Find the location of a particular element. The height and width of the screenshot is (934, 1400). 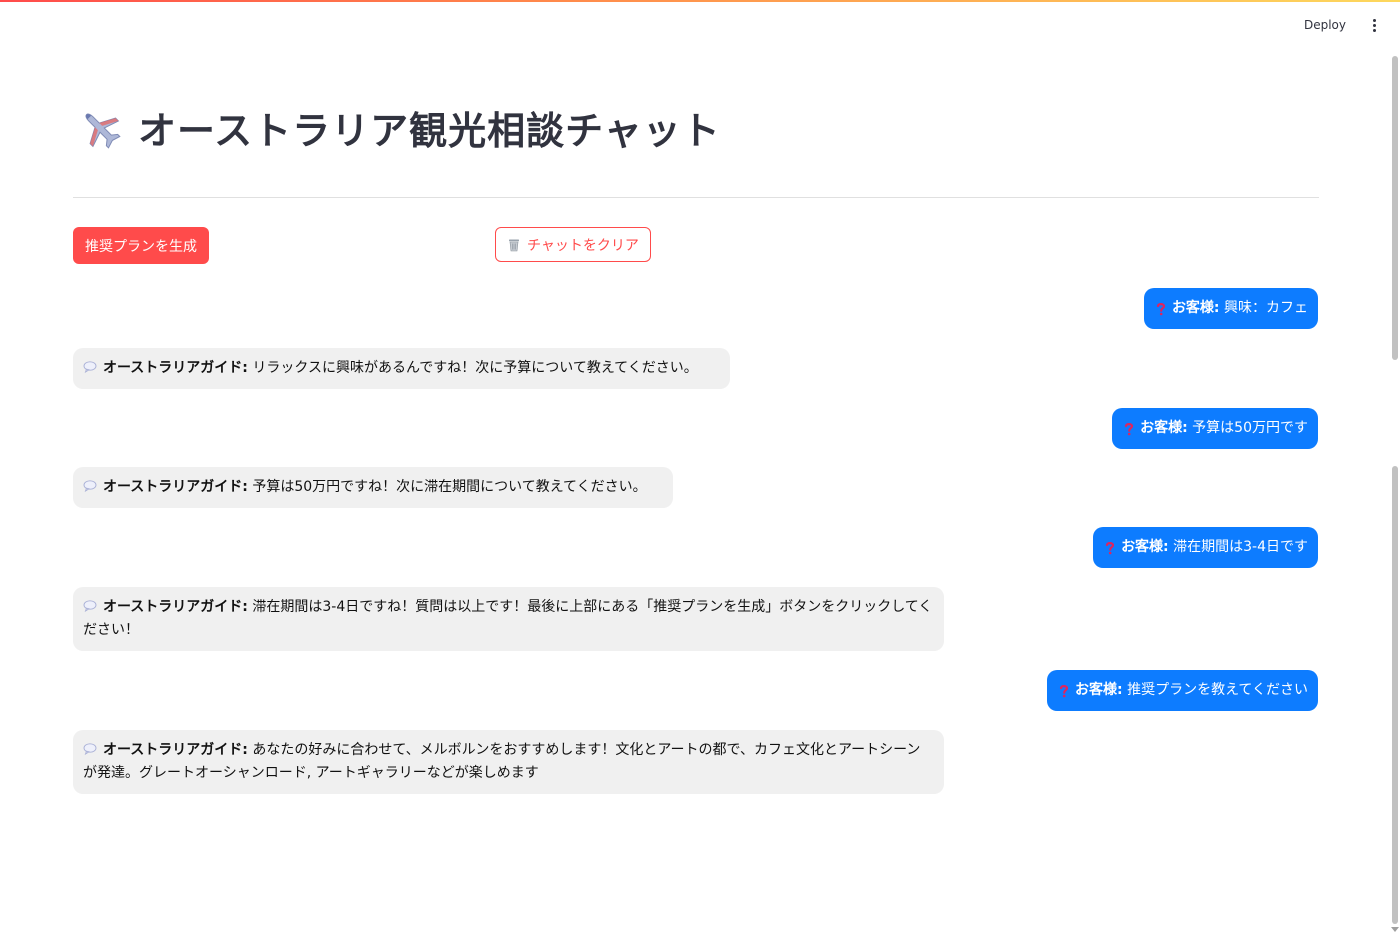

clear-chat-button: チャットをクリア is located at coordinates (573, 244).